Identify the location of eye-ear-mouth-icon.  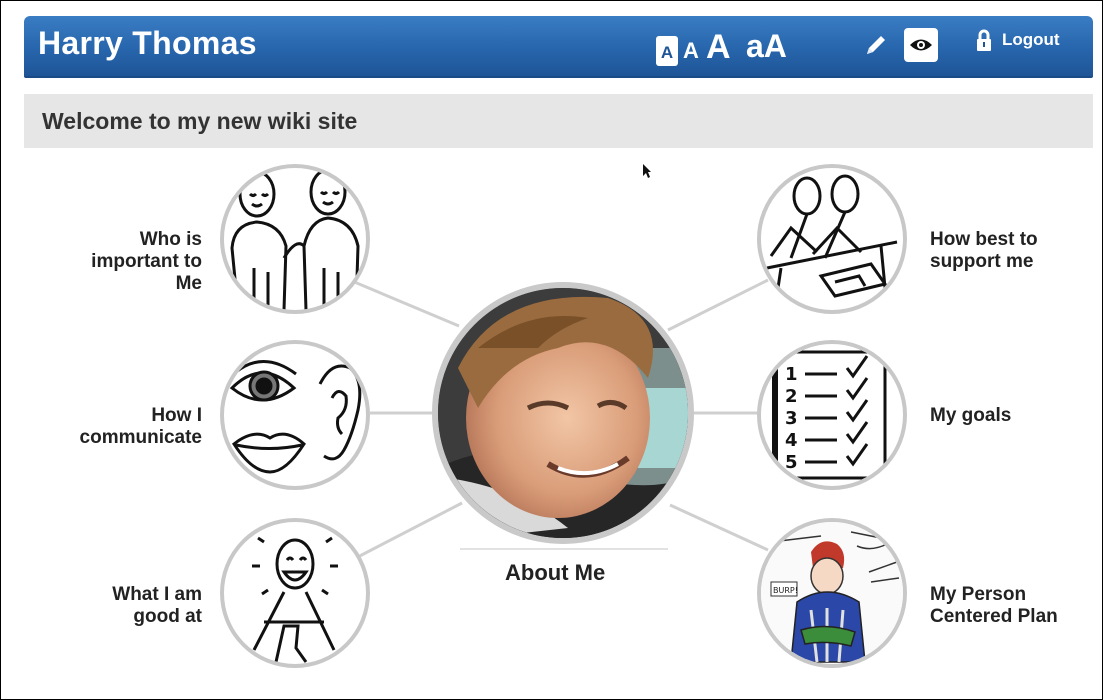
(295, 415).